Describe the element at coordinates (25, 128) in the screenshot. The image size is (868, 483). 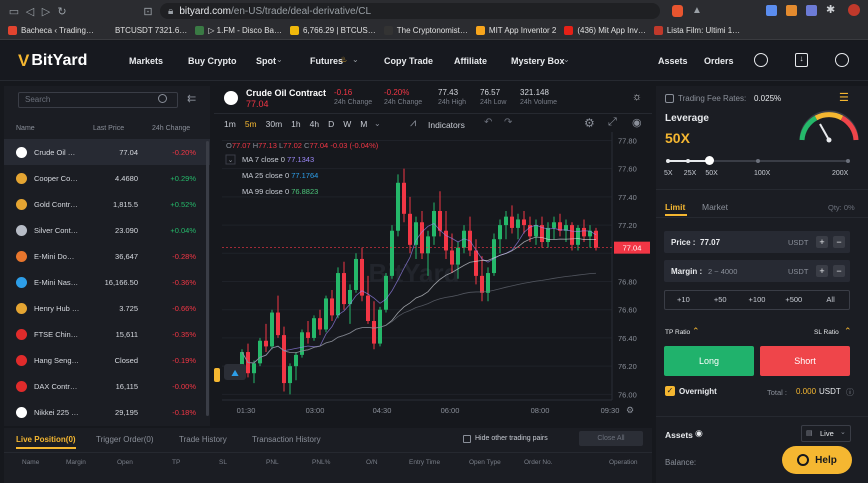
I see `col-name-header: Name` at that location.